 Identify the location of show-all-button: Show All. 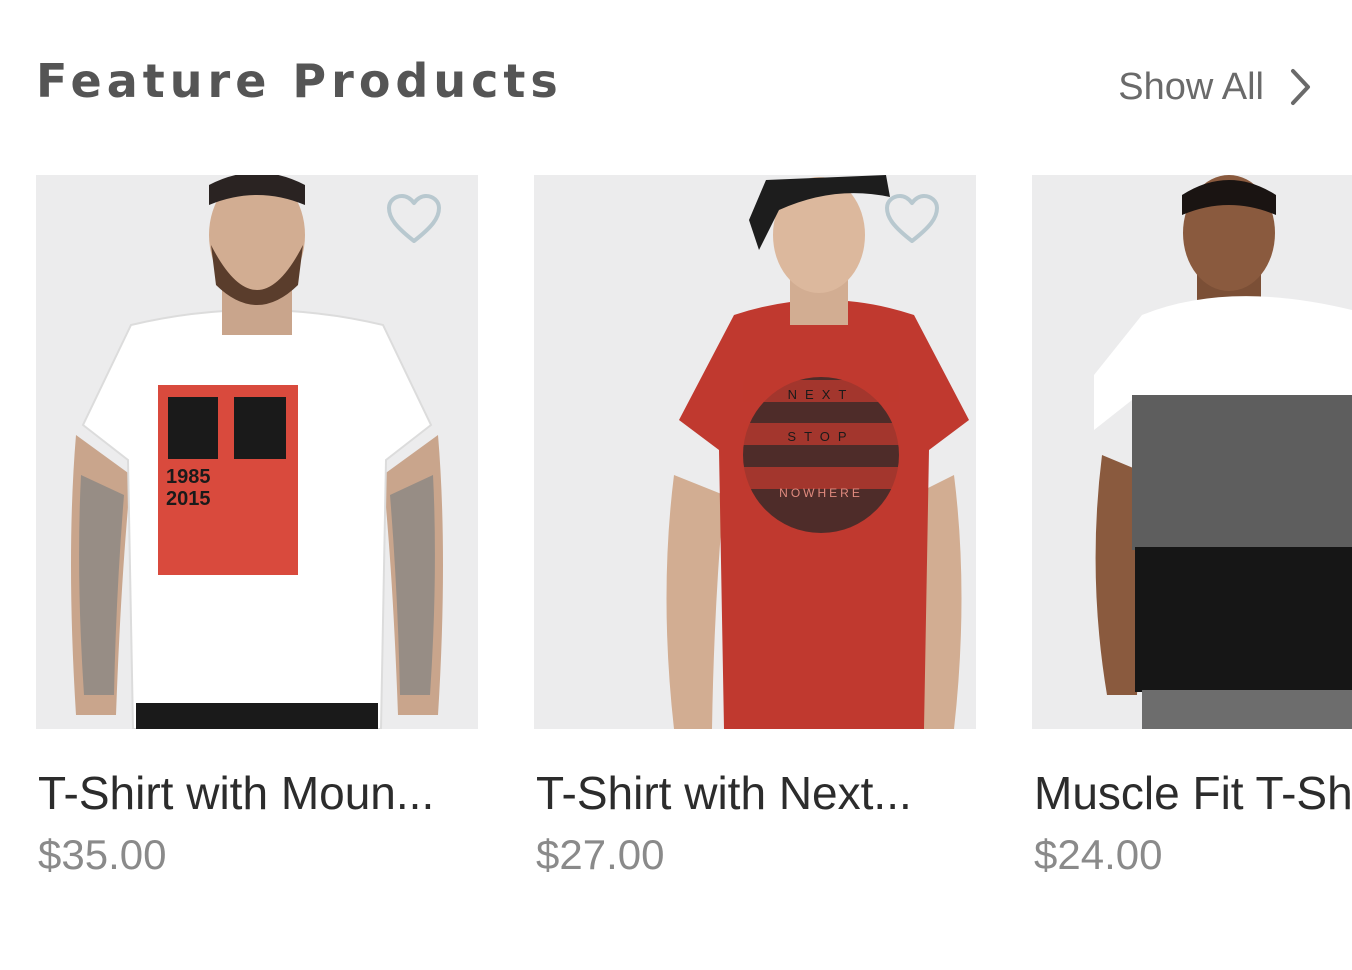
(1215, 87).